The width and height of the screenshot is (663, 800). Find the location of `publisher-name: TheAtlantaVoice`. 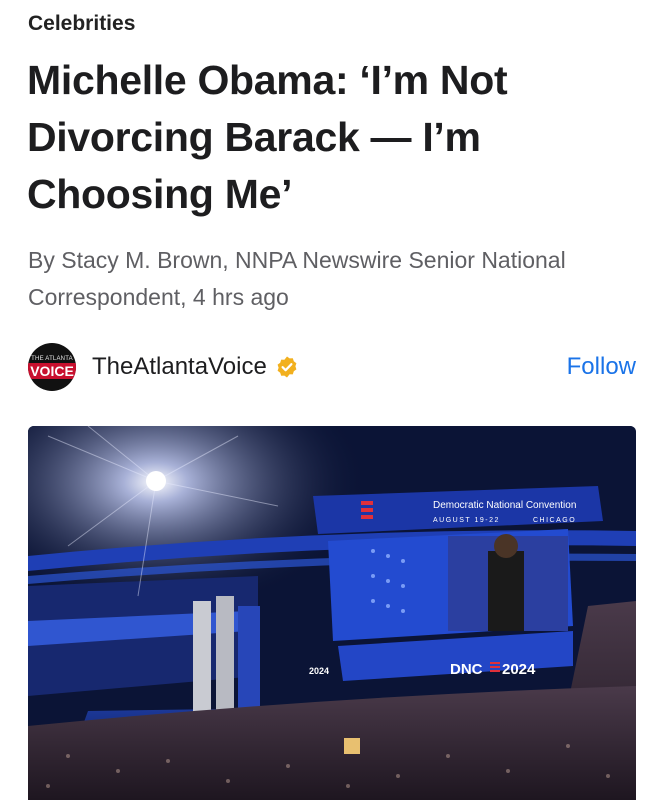

publisher-name: TheAtlantaVoice is located at coordinates (179, 367).